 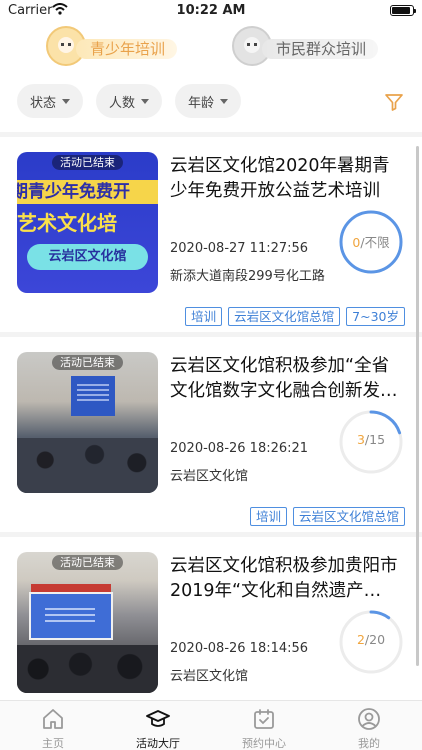 I want to click on poster-line: 云岩区文化馆, so click(x=87, y=257).